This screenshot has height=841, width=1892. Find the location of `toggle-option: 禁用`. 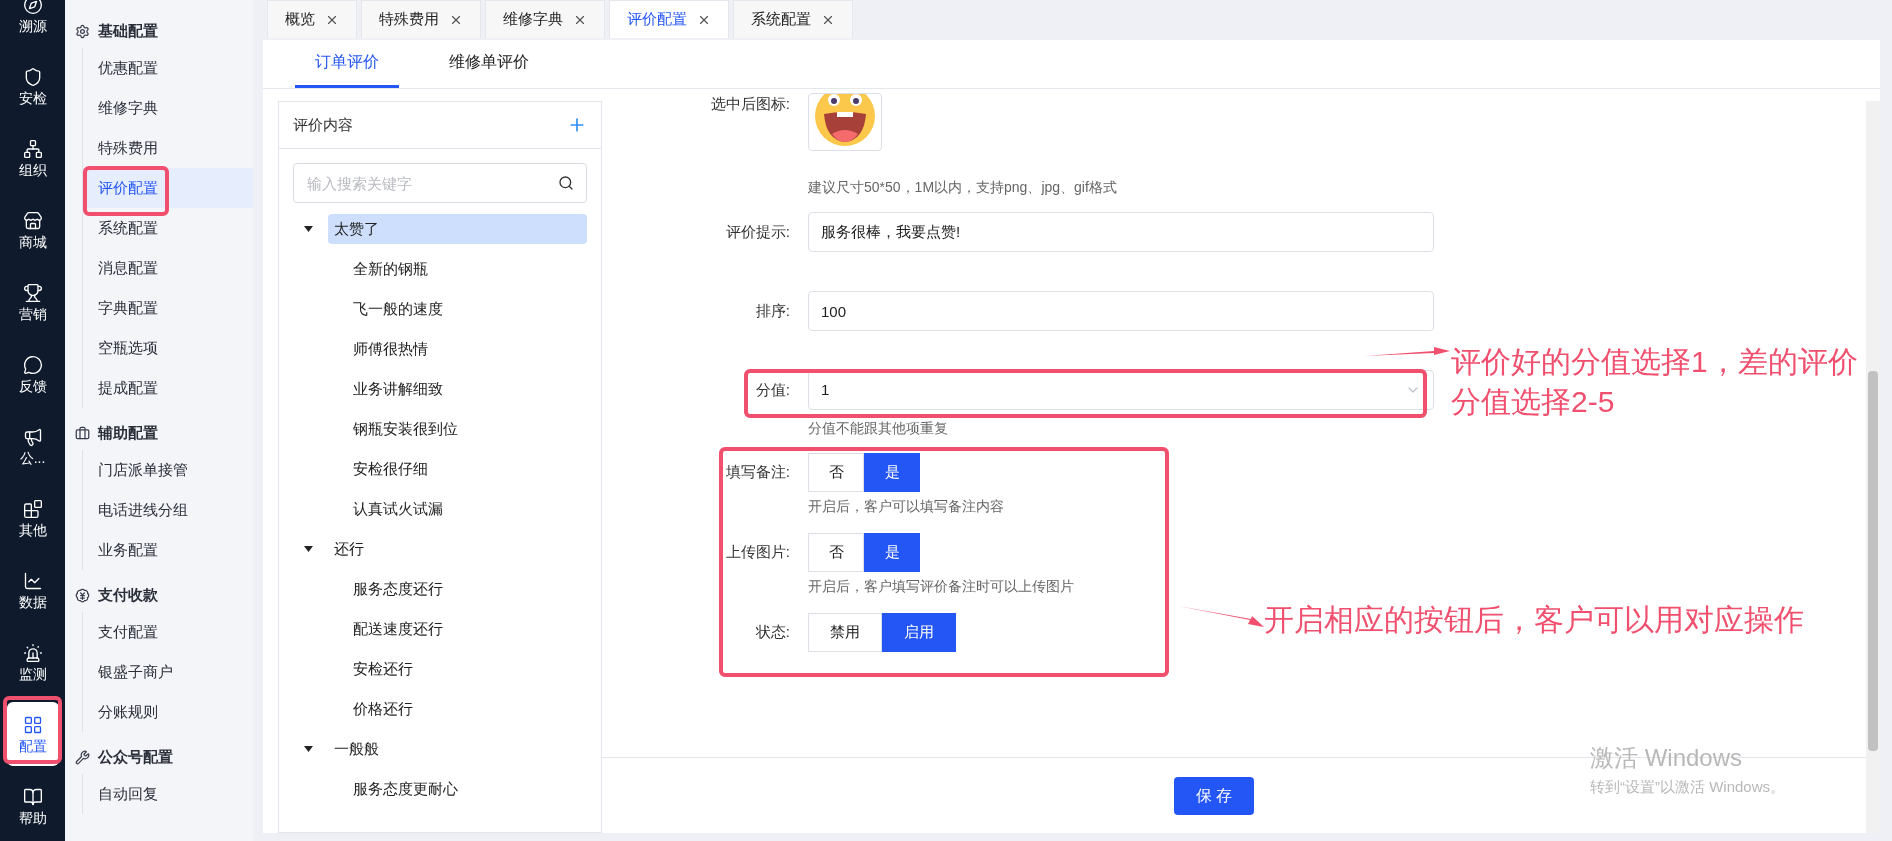

toggle-option: 禁用 is located at coordinates (845, 632).